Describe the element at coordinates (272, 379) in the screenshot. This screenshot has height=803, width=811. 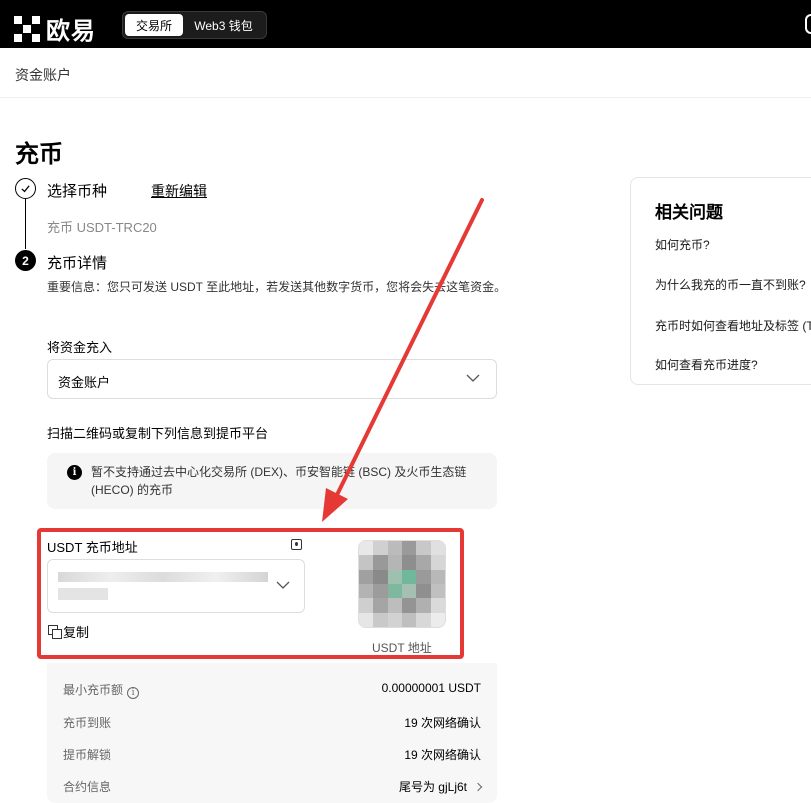
I see `account-select: 资金账户` at that location.